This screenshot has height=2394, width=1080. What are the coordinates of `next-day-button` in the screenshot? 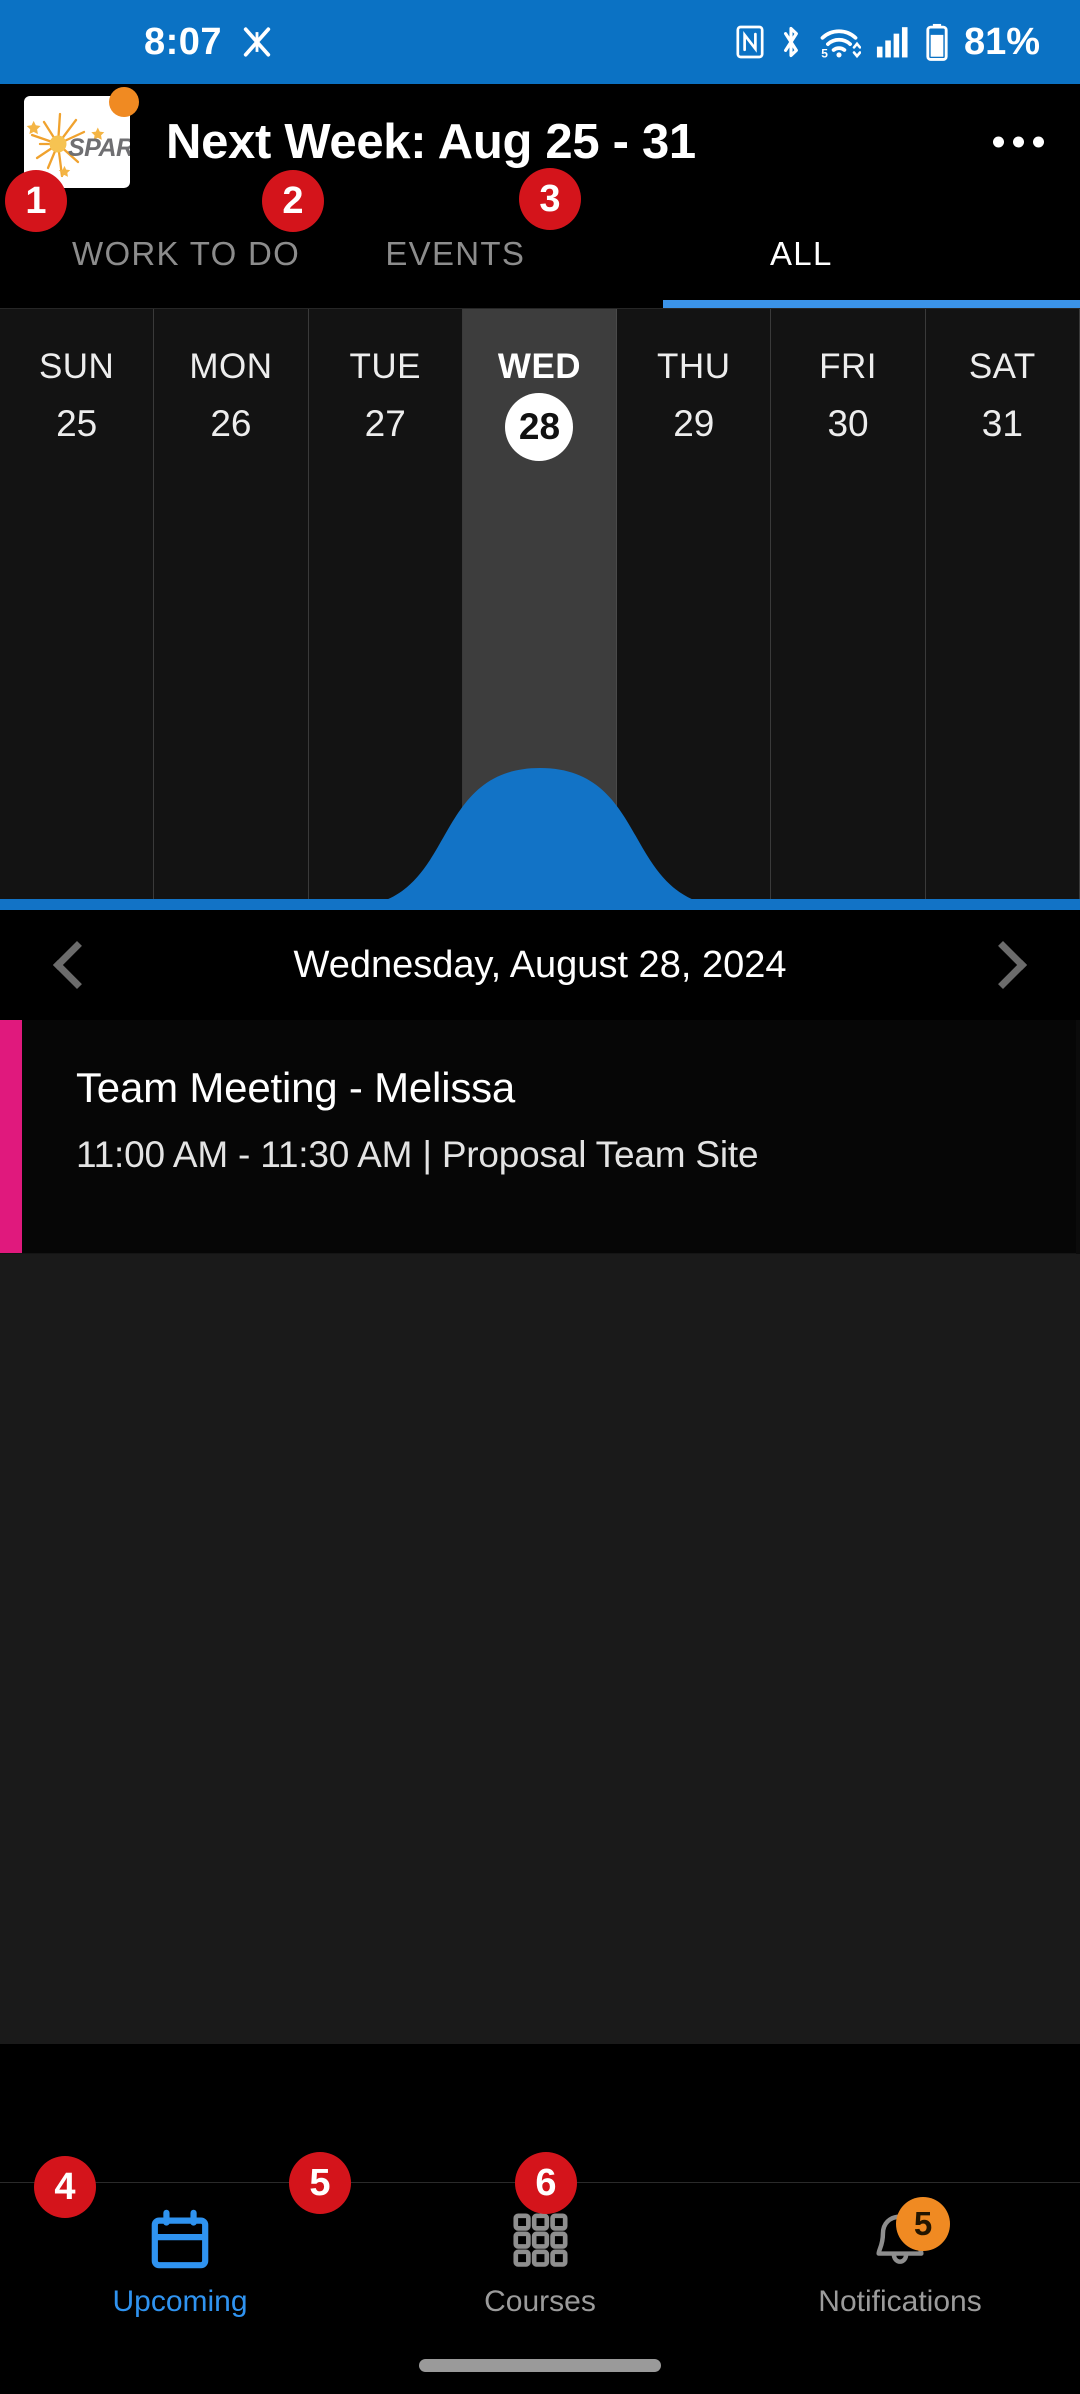 It's located at (1003, 965).